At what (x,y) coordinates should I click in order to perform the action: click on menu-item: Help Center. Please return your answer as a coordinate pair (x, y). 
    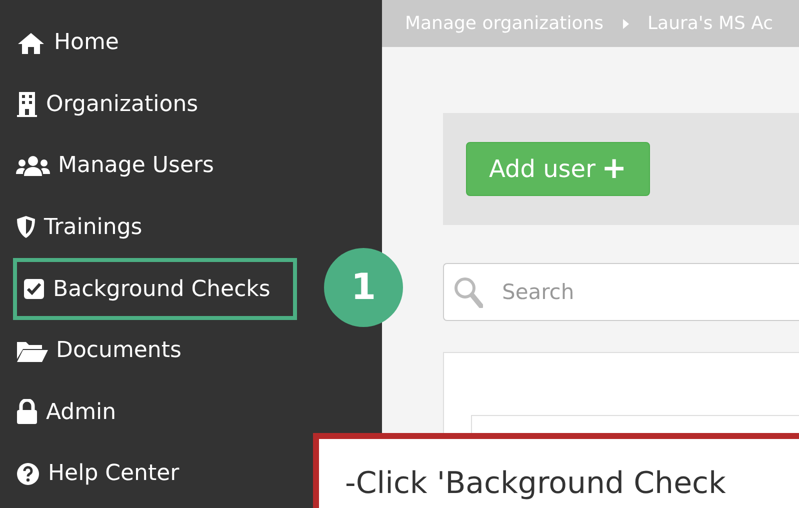
    Looking at the image, I should click on (98, 473).